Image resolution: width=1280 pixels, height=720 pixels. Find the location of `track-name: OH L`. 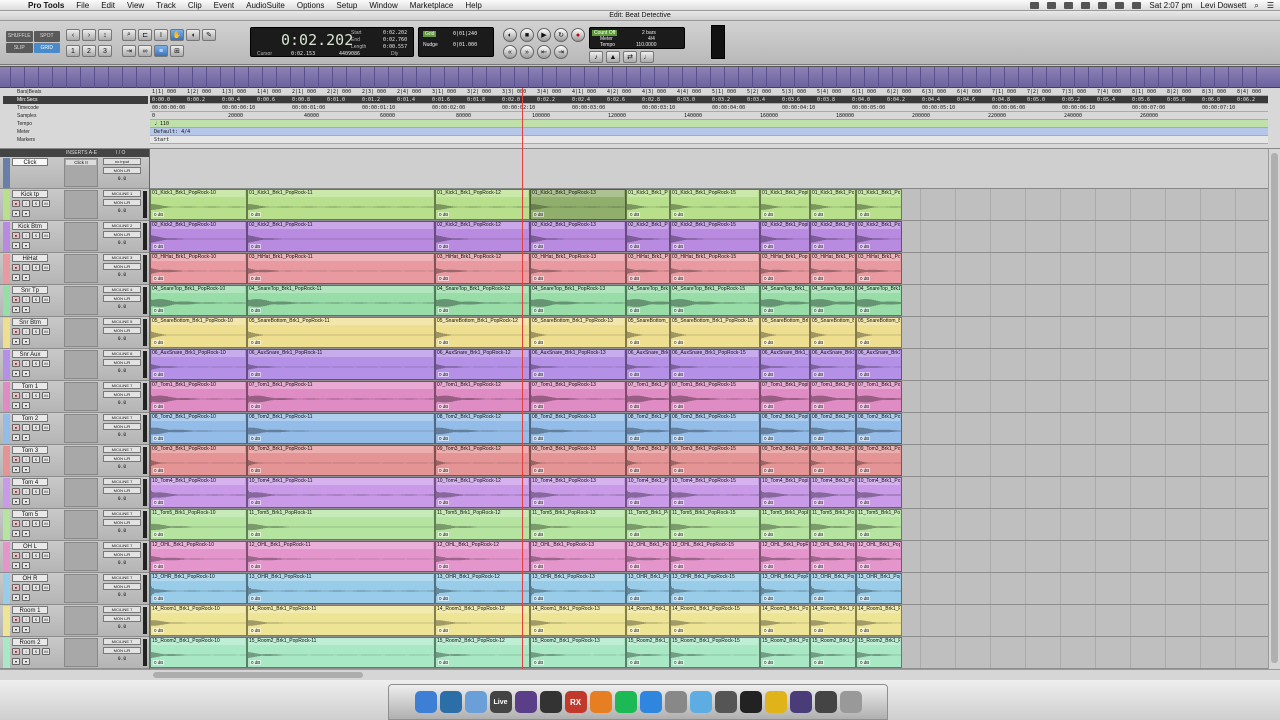

track-name: OH L is located at coordinates (30, 546).